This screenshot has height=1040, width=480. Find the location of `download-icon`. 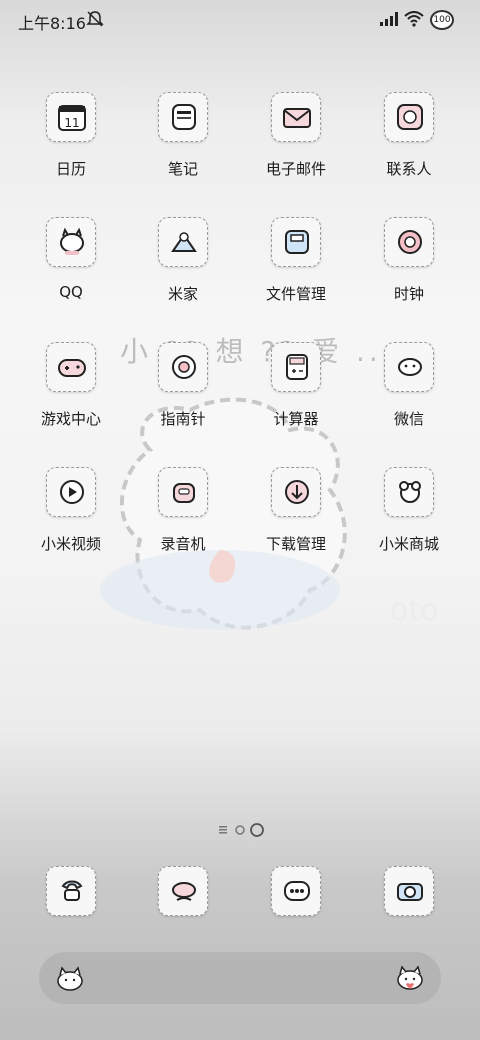

download-icon is located at coordinates (296, 492).